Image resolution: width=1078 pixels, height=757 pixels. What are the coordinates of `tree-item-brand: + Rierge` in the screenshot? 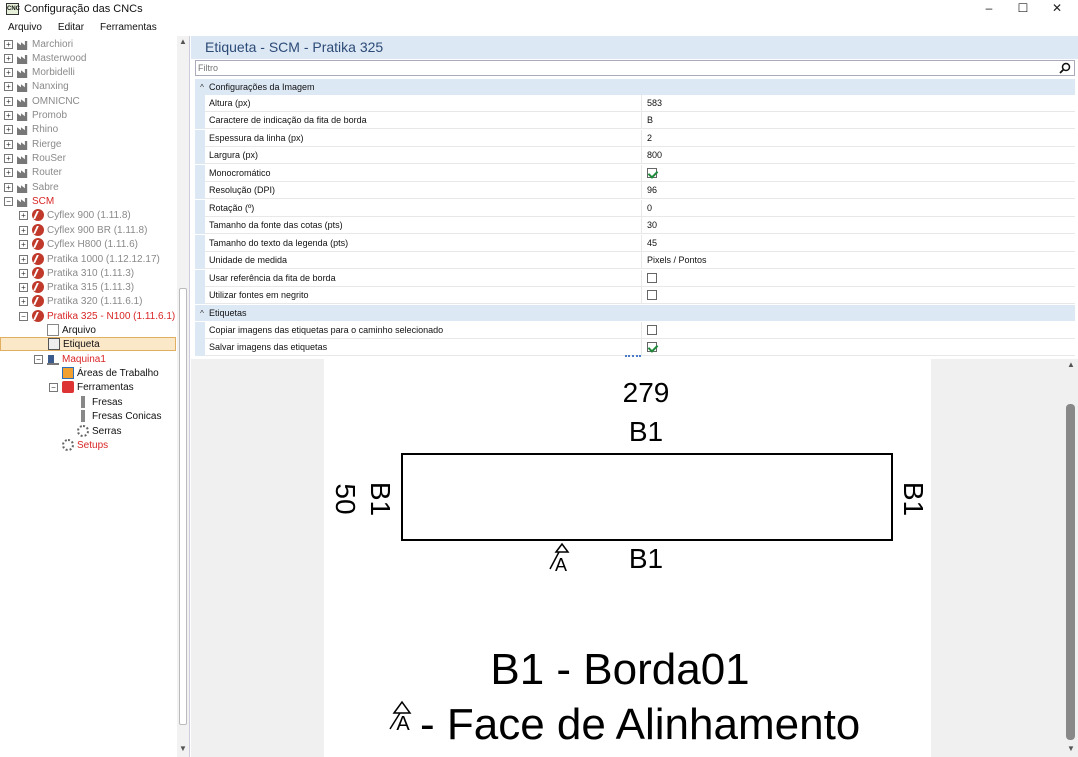 It's located at (32, 144).